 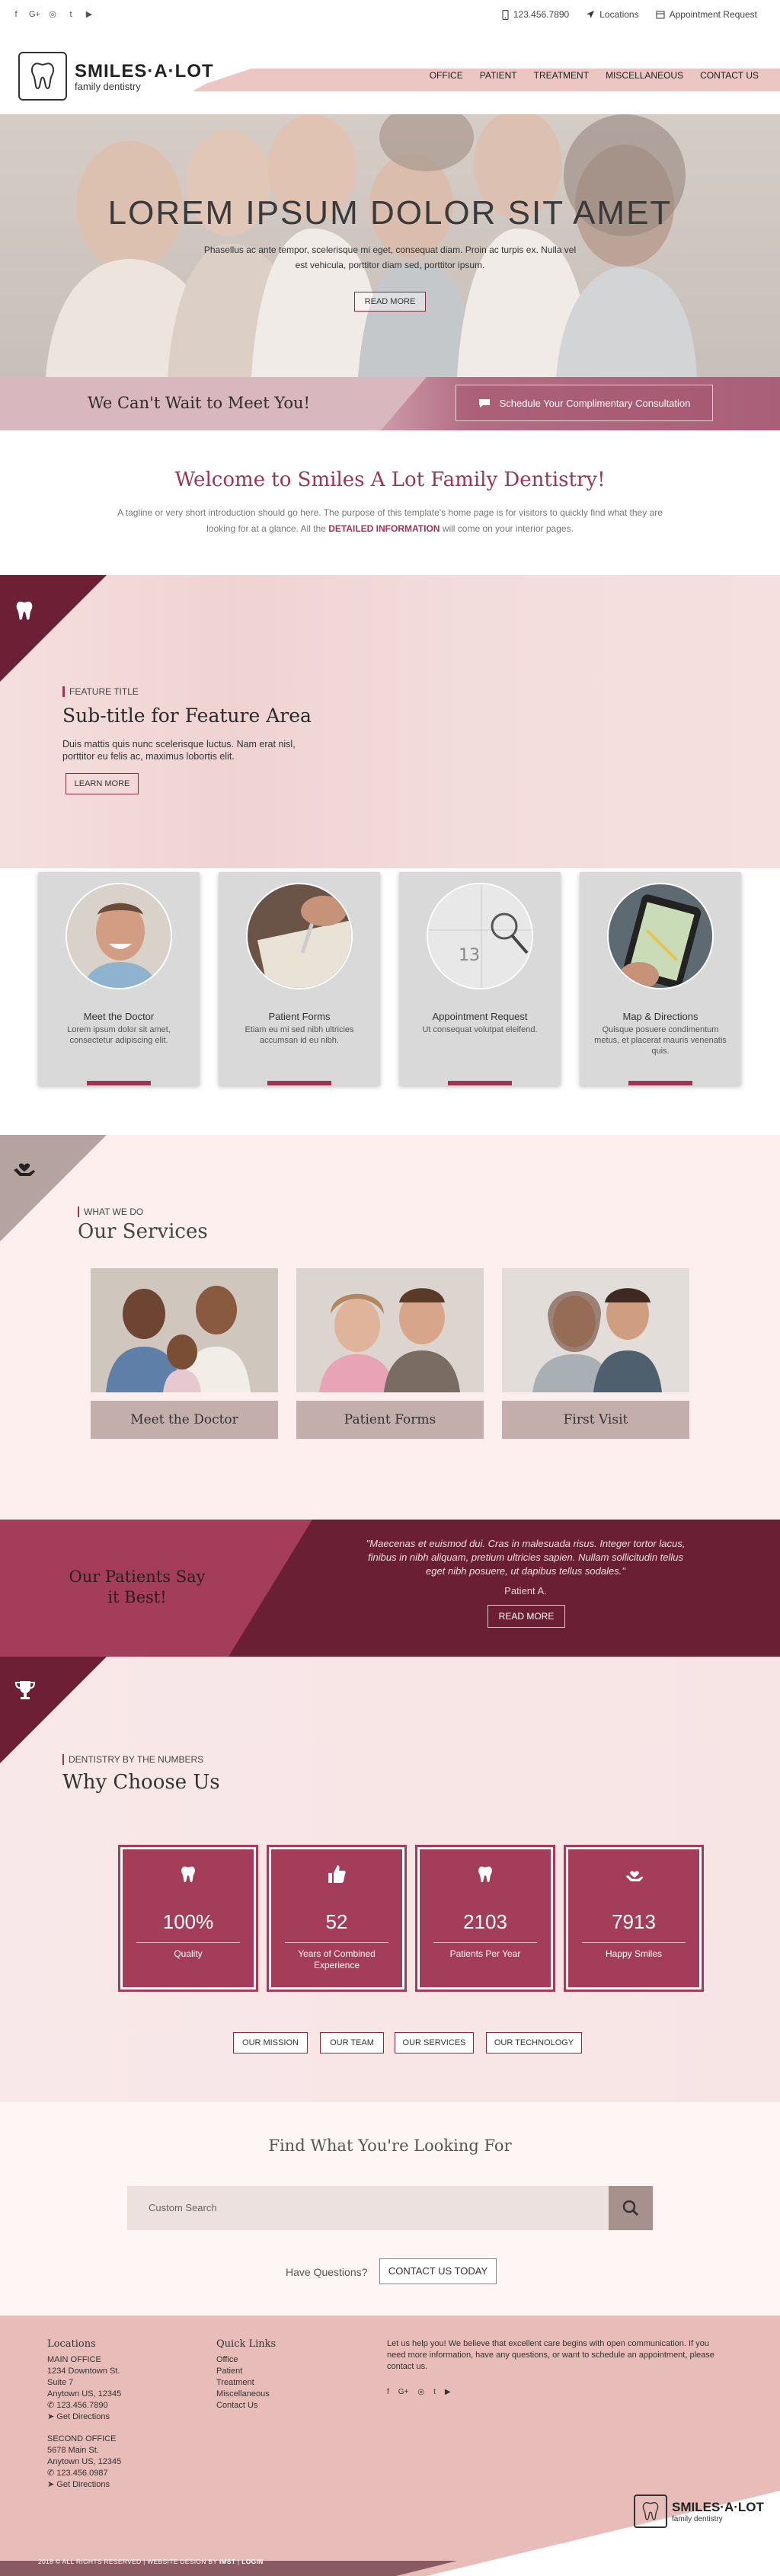 What do you see at coordinates (270, 2042) in the screenshot?
I see `our-mission-button: OUR MISSION` at bounding box center [270, 2042].